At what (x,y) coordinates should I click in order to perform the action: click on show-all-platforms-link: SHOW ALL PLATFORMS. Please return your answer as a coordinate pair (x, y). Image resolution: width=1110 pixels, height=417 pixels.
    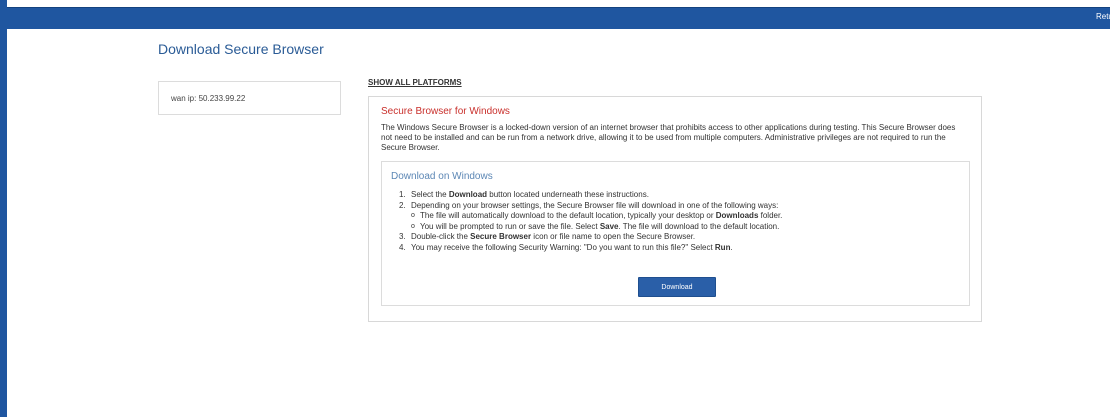
    Looking at the image, I should click on (415, 82).